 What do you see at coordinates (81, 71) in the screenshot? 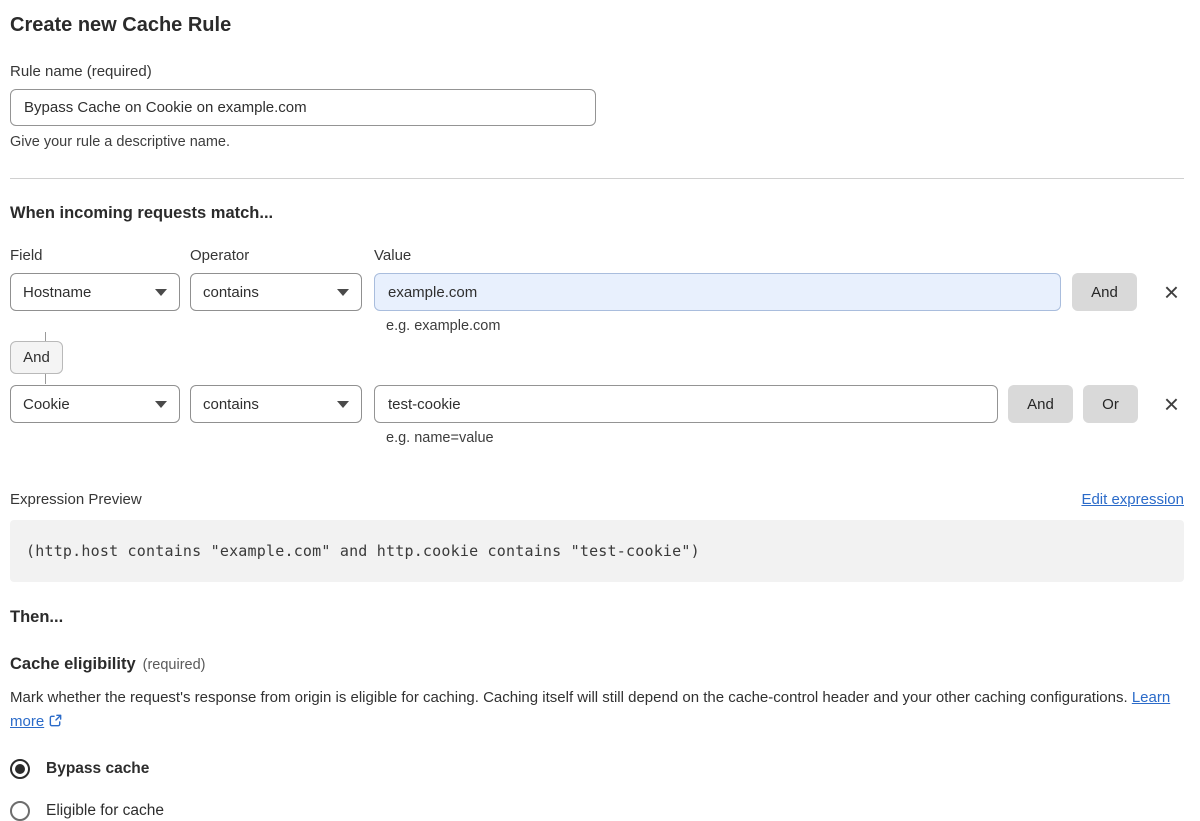
I see `rule-name-label: Rule name (required)` at bounding box center [81, 71].